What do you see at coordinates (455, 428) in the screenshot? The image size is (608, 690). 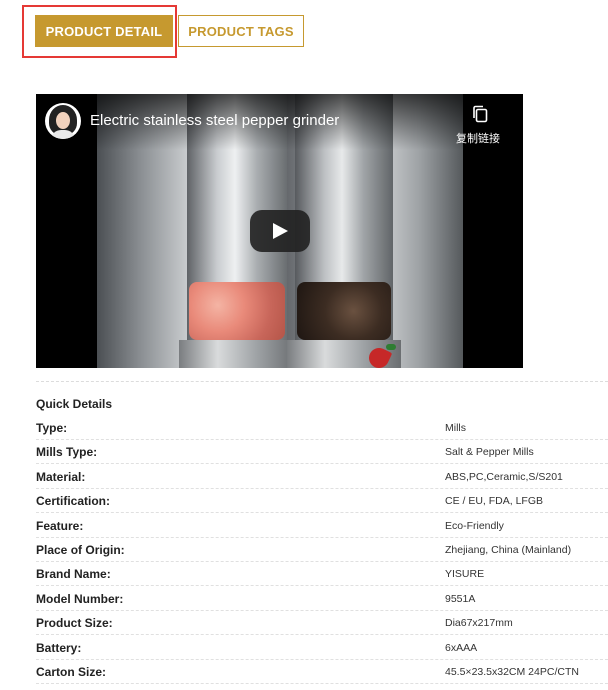 I see `detail-value: Mills` at bounding box center [455, 428].